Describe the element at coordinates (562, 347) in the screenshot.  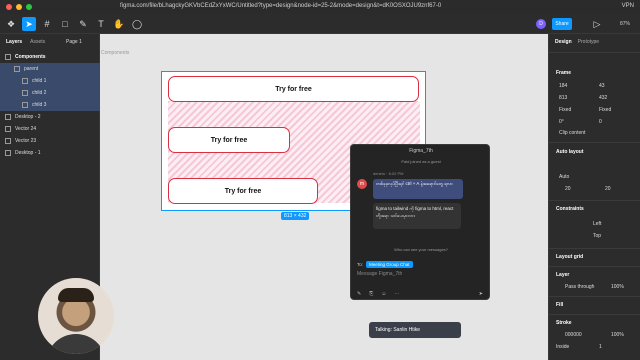
I see `stroke-position: Inside` at that location.